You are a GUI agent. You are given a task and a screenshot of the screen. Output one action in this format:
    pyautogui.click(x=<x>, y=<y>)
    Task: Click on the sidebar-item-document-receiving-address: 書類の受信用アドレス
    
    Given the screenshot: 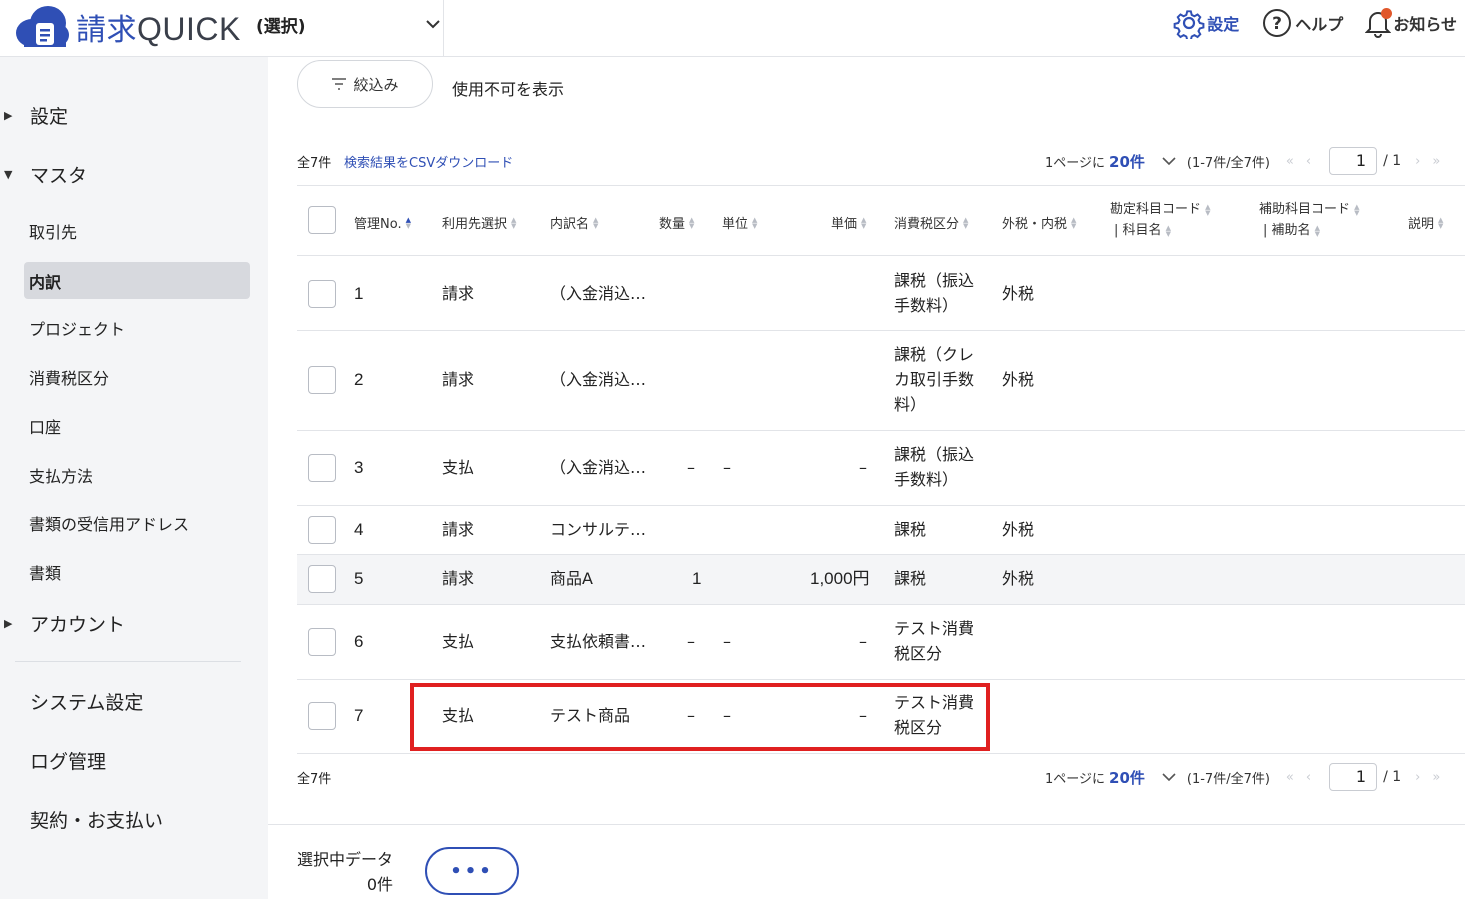 What is the action you would take?
    pyautogui.click(x=137, y=522)
    